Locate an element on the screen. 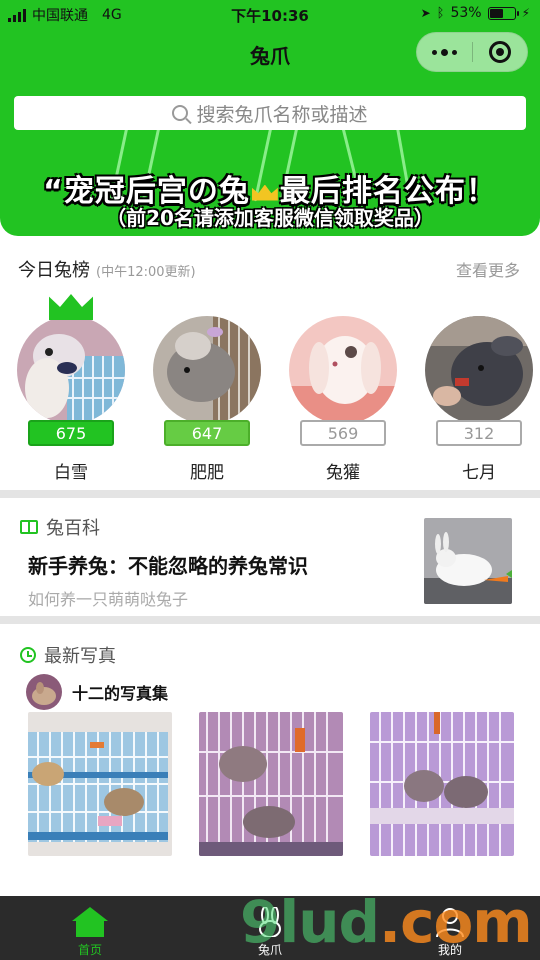 This screenshot has height=960, width=540. view-more-link: 查看更多 is located at coordinates (488, 269).